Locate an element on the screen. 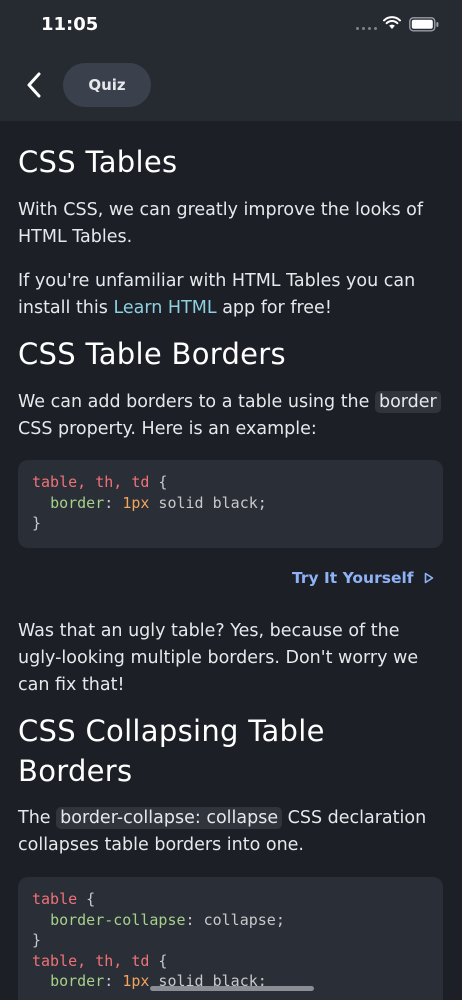 This screenshot has width=462, height=1000. back-button is located at coordinates (34, 85).